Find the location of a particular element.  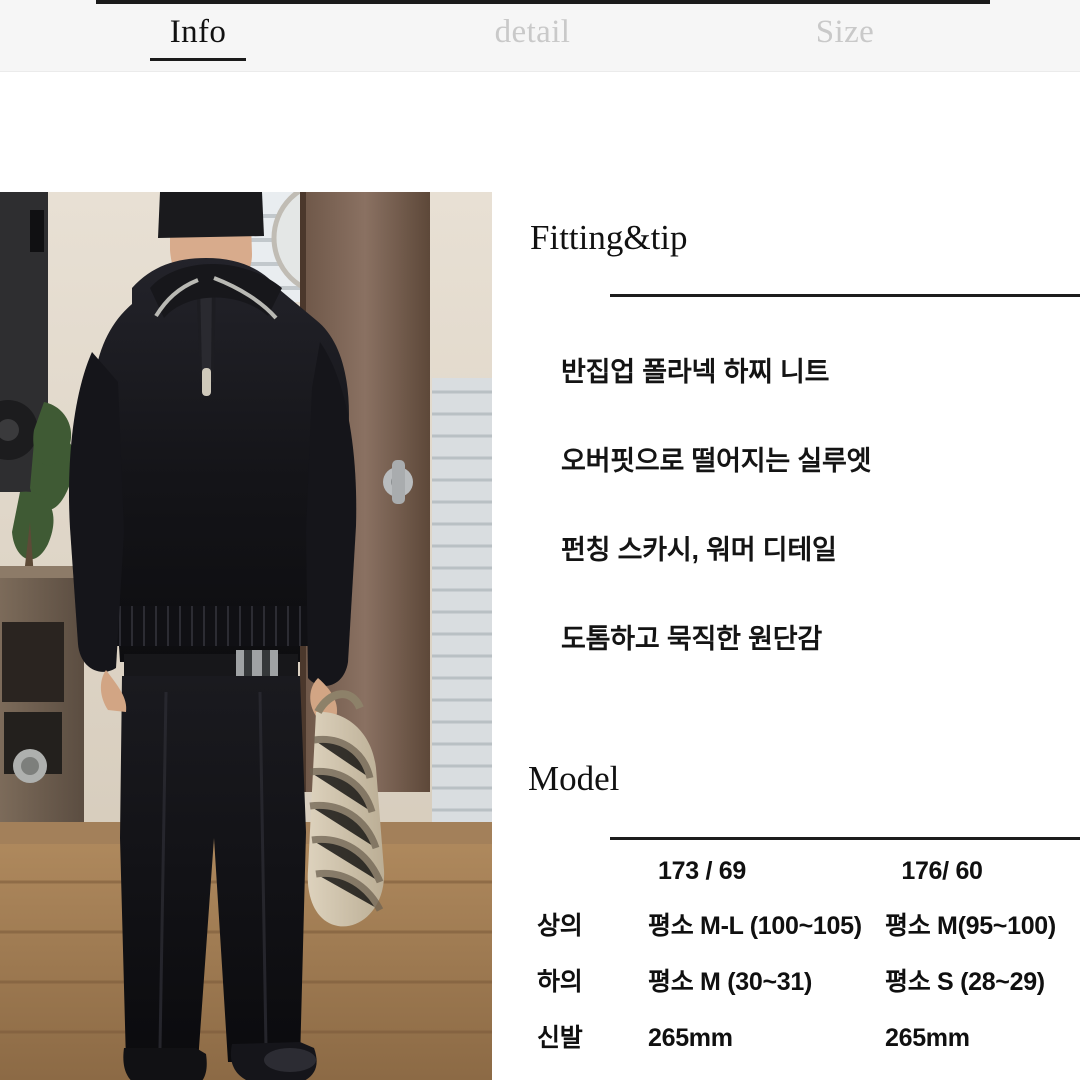

tab-info: Info is located at coordinates (198, 32).